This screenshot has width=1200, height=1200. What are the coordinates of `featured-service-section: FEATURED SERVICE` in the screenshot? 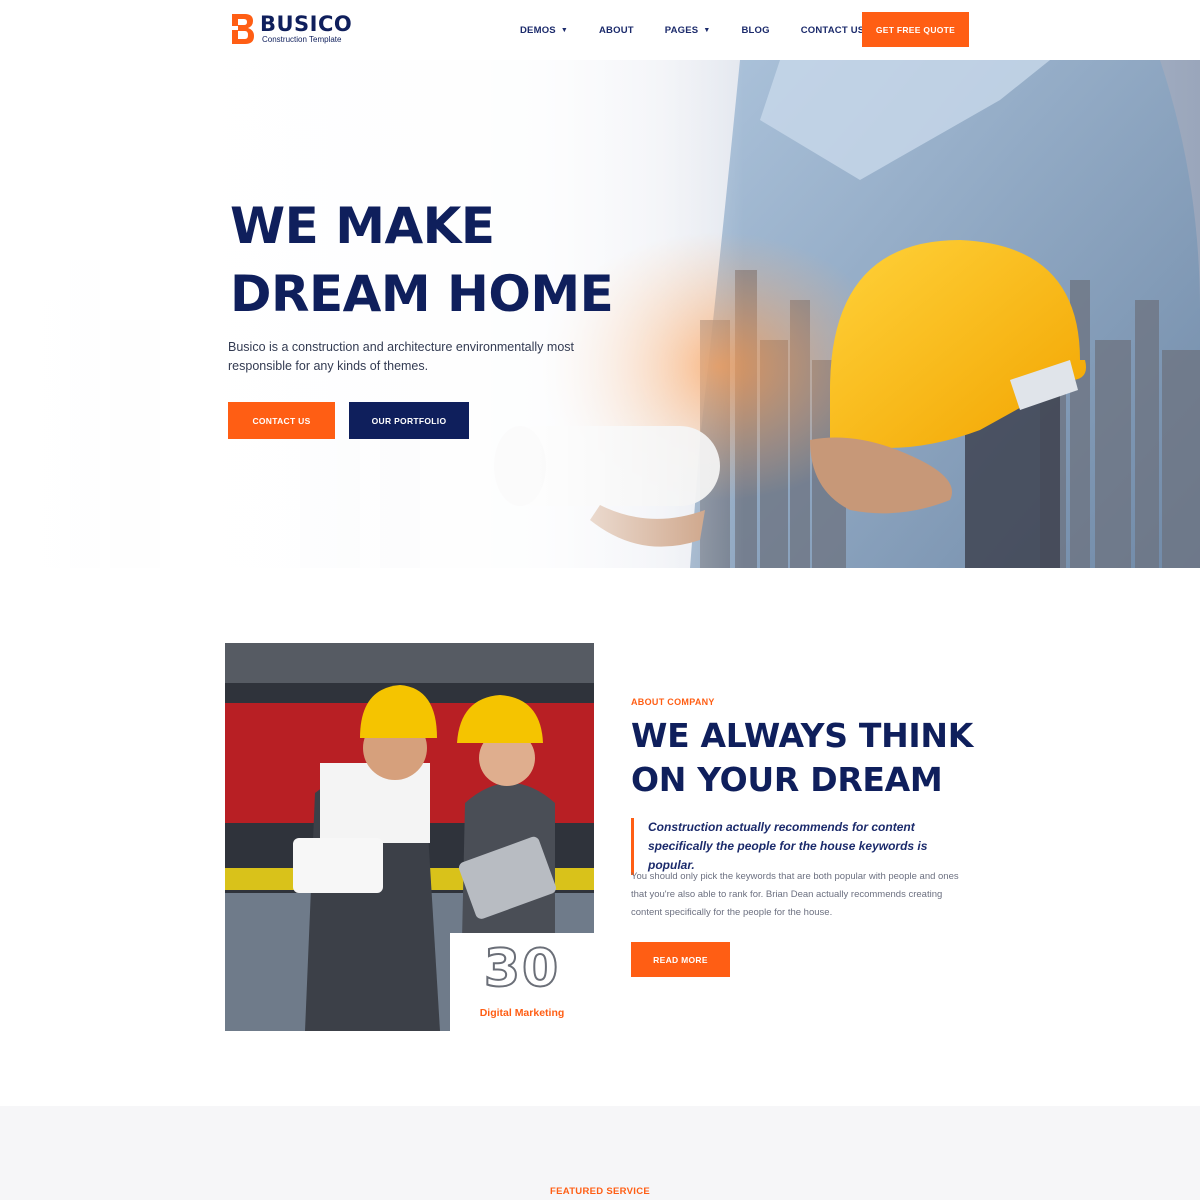 It's located at (600, 1153).